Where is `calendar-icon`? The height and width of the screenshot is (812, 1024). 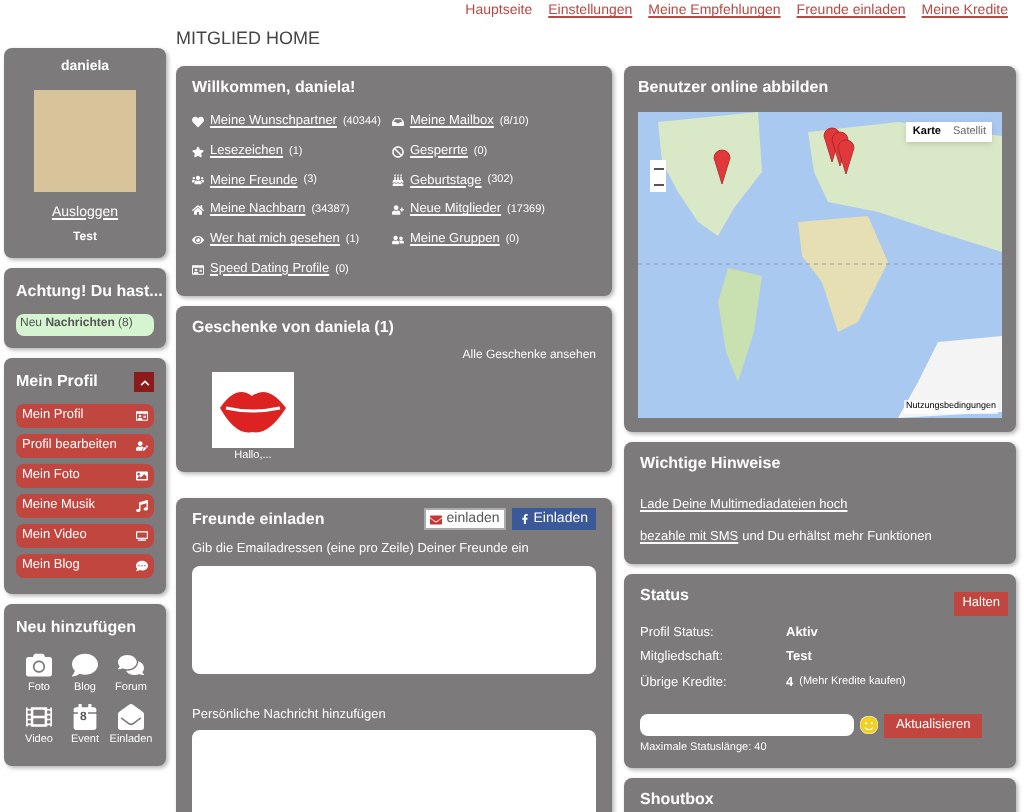 calendar-icon is located at coordinates (85, 717).